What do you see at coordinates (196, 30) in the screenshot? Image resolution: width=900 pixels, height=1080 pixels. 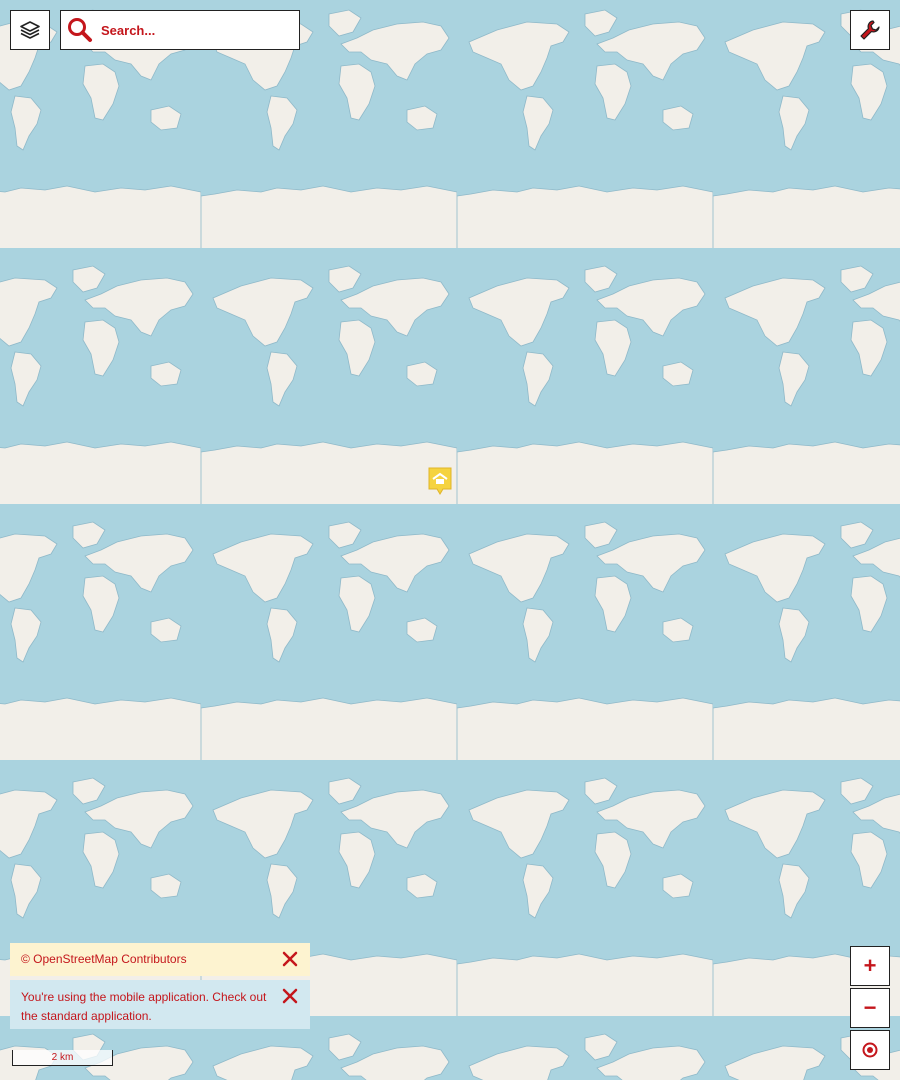 I see `search-input` at bounding box center [196, 30].